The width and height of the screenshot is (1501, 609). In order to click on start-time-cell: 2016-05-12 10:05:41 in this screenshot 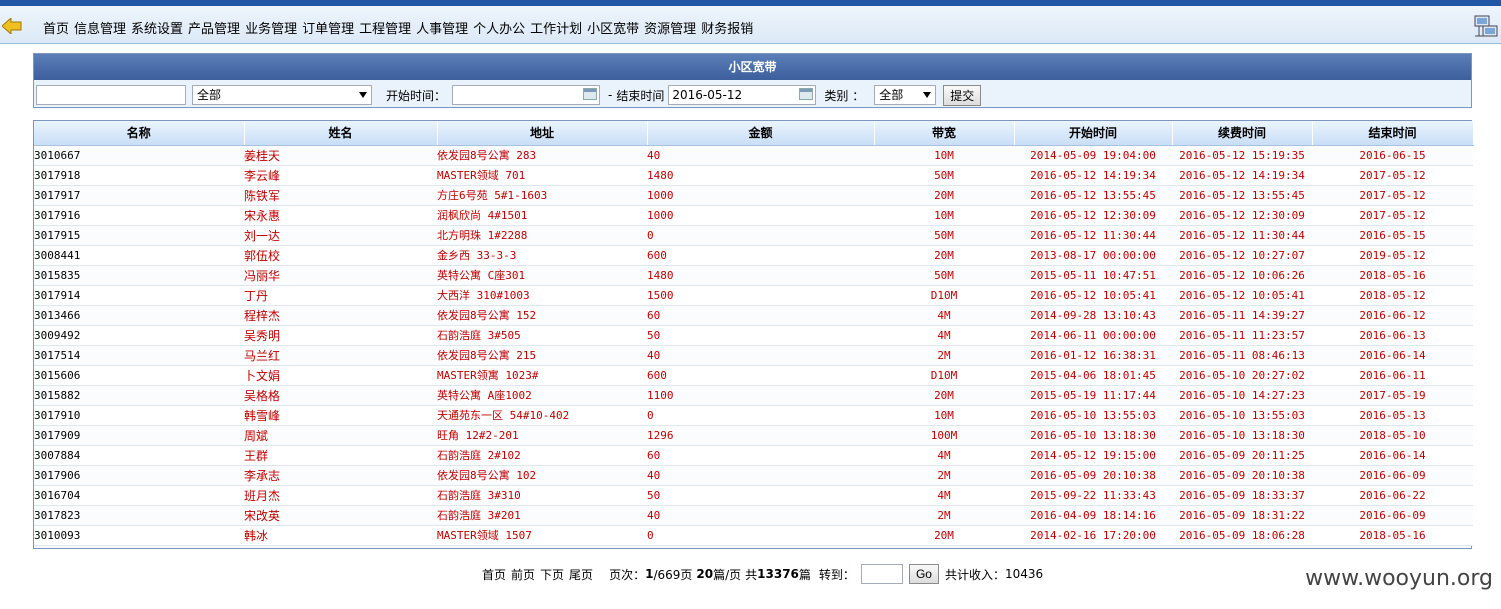, I will do `click(1093, 295)`.